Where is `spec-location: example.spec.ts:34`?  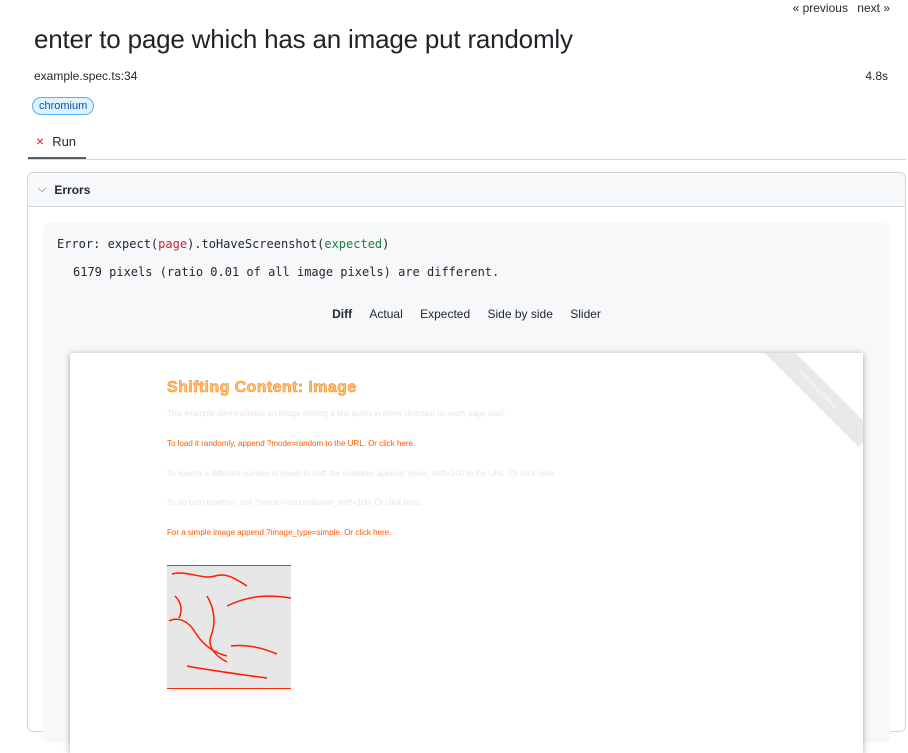
spec-location: example.spec.ts:34 is located at coordinates (85, 76).